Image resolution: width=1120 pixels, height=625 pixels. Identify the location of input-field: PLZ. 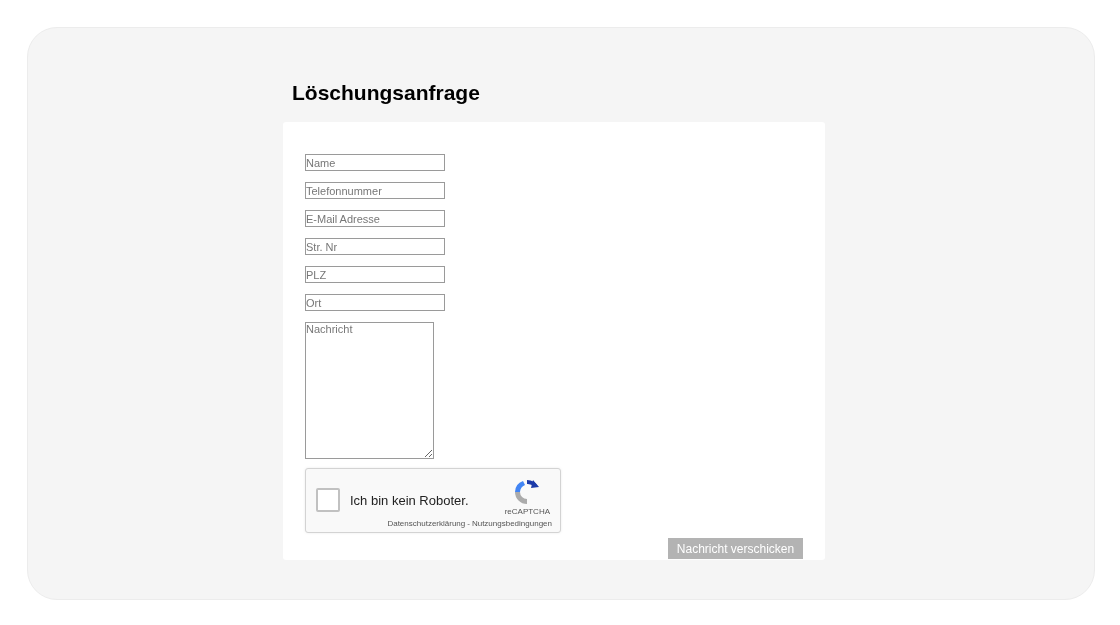
(375, 274).